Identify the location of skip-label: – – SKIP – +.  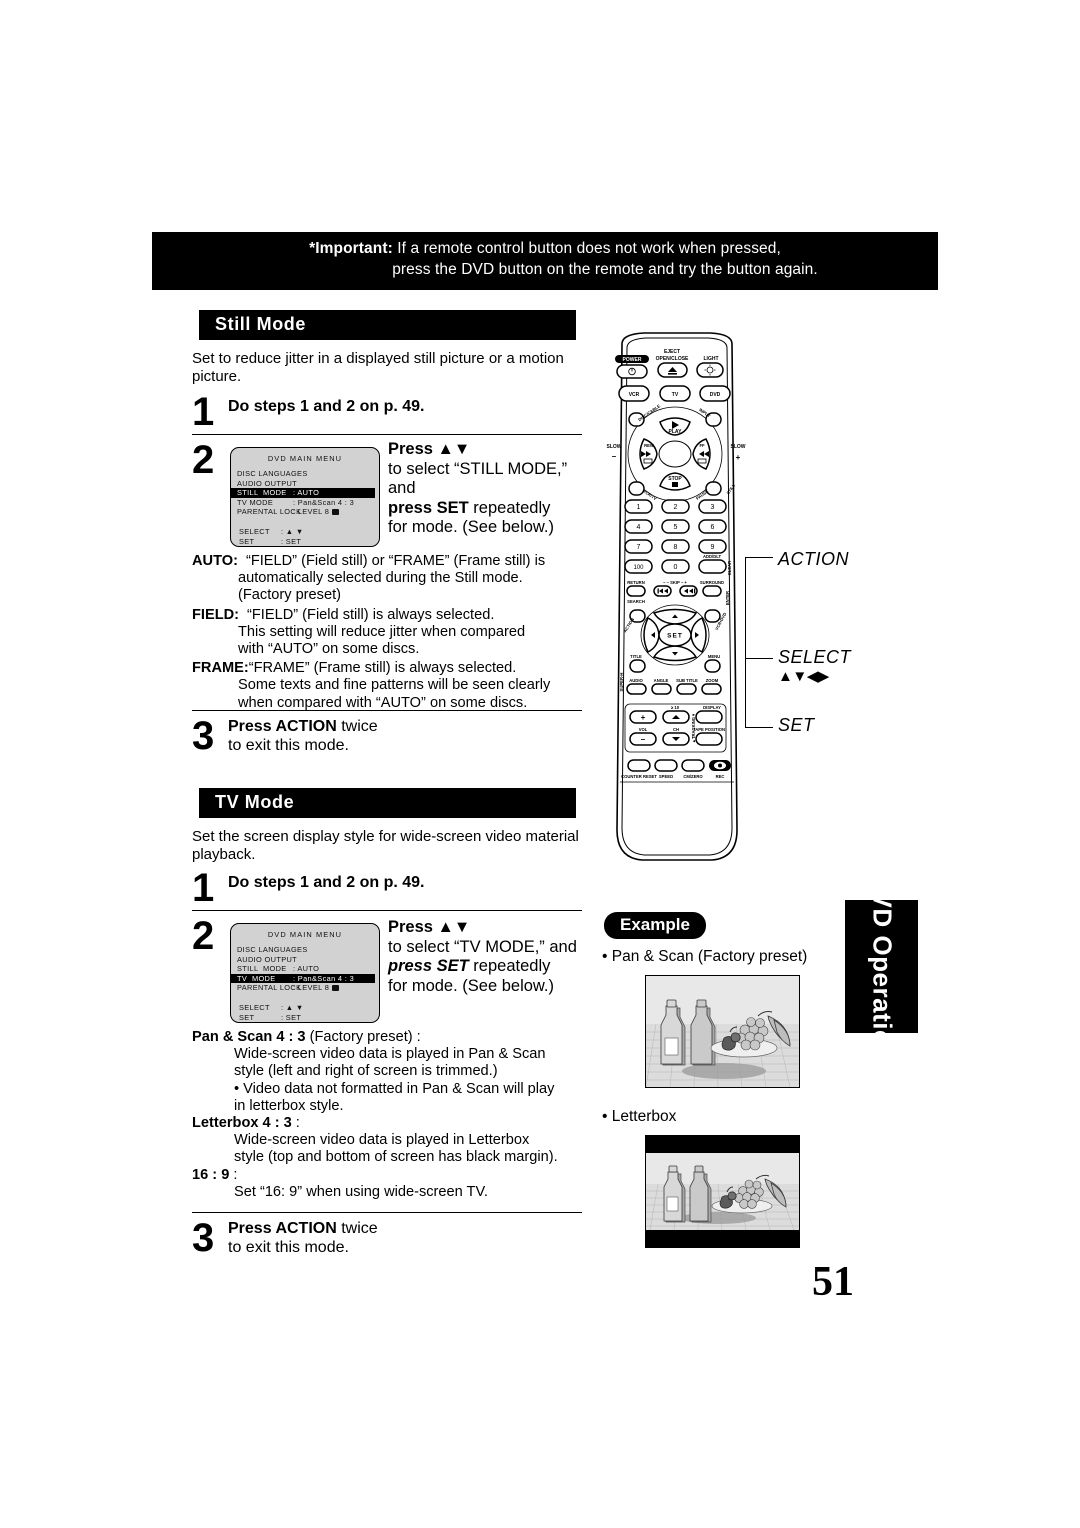
(675, 582).